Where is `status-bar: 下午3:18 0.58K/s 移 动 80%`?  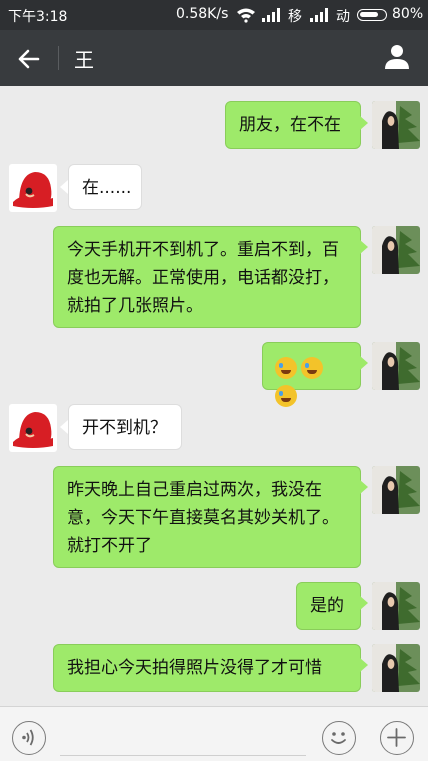
status-bar: 下午3:18 0.58K/s 移 动 80% is located at coordinates (214, 15).